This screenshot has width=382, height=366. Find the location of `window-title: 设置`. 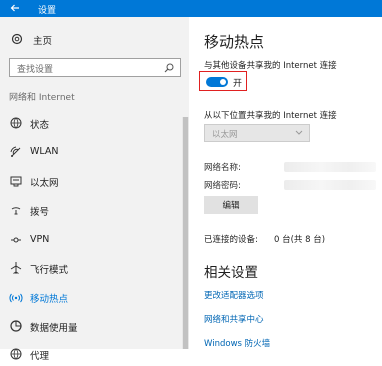

window-title: 设置 is located at coordinates (47, 11).